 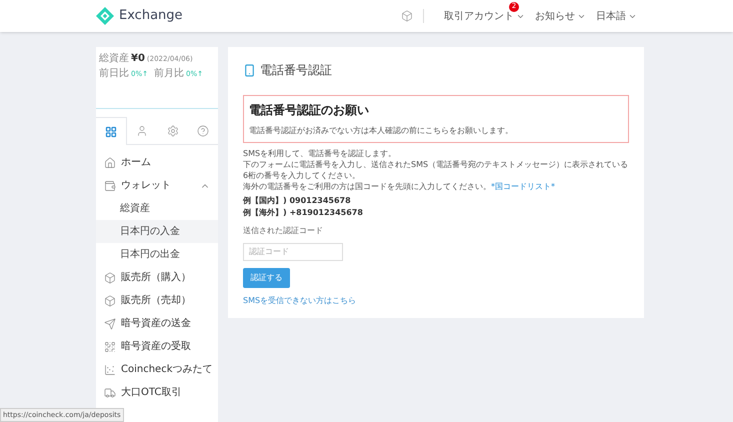 What do you see at coordinates (249, 70) in the screenshot?
I see `smartphone-icon` at bounding box center [249, 70].